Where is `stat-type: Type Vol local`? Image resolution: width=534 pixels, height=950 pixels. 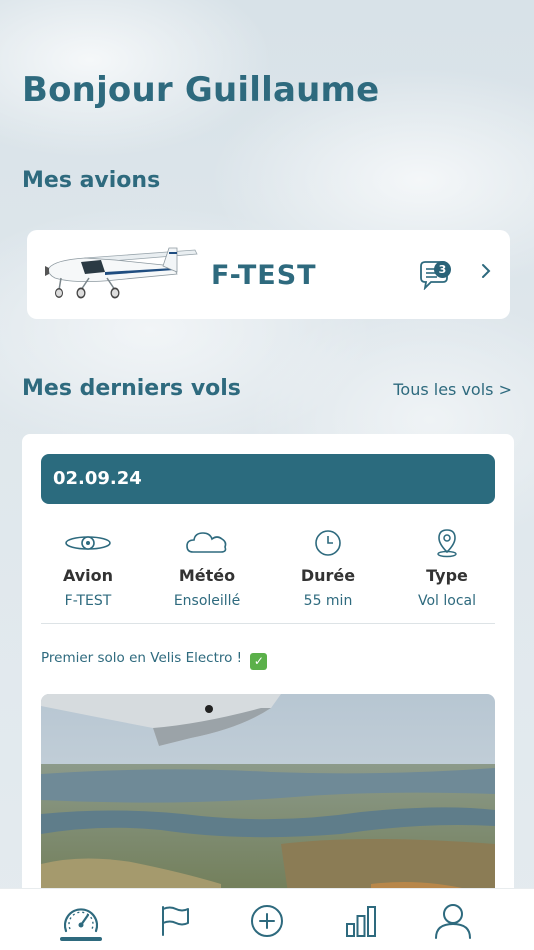 stat-type: Type Vol local is located at coordinates (447, 568).